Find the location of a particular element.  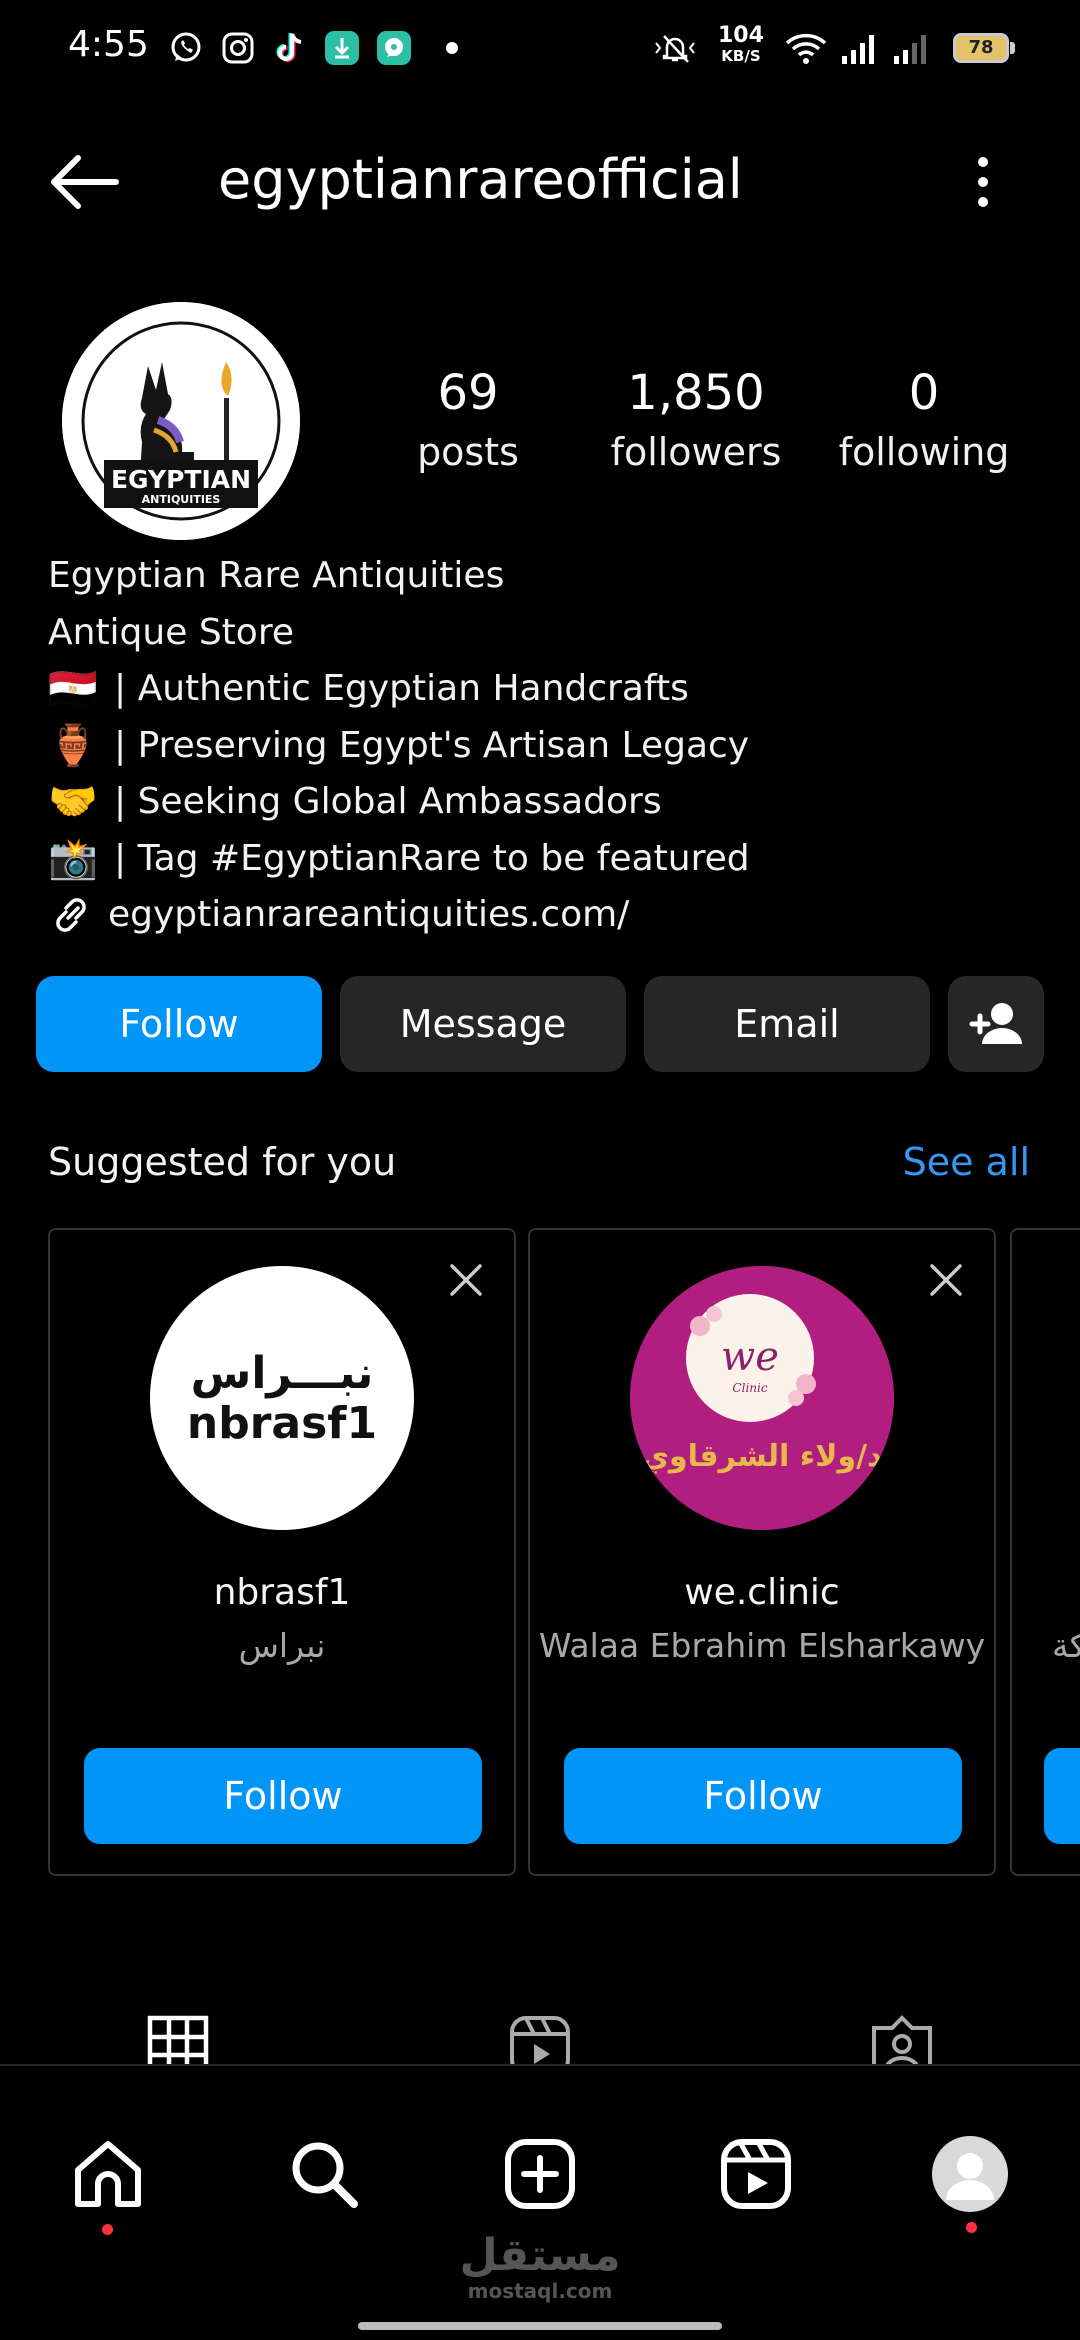

egypt-flag-icon: 🇪🇬 is located at coordinates (73, 689).